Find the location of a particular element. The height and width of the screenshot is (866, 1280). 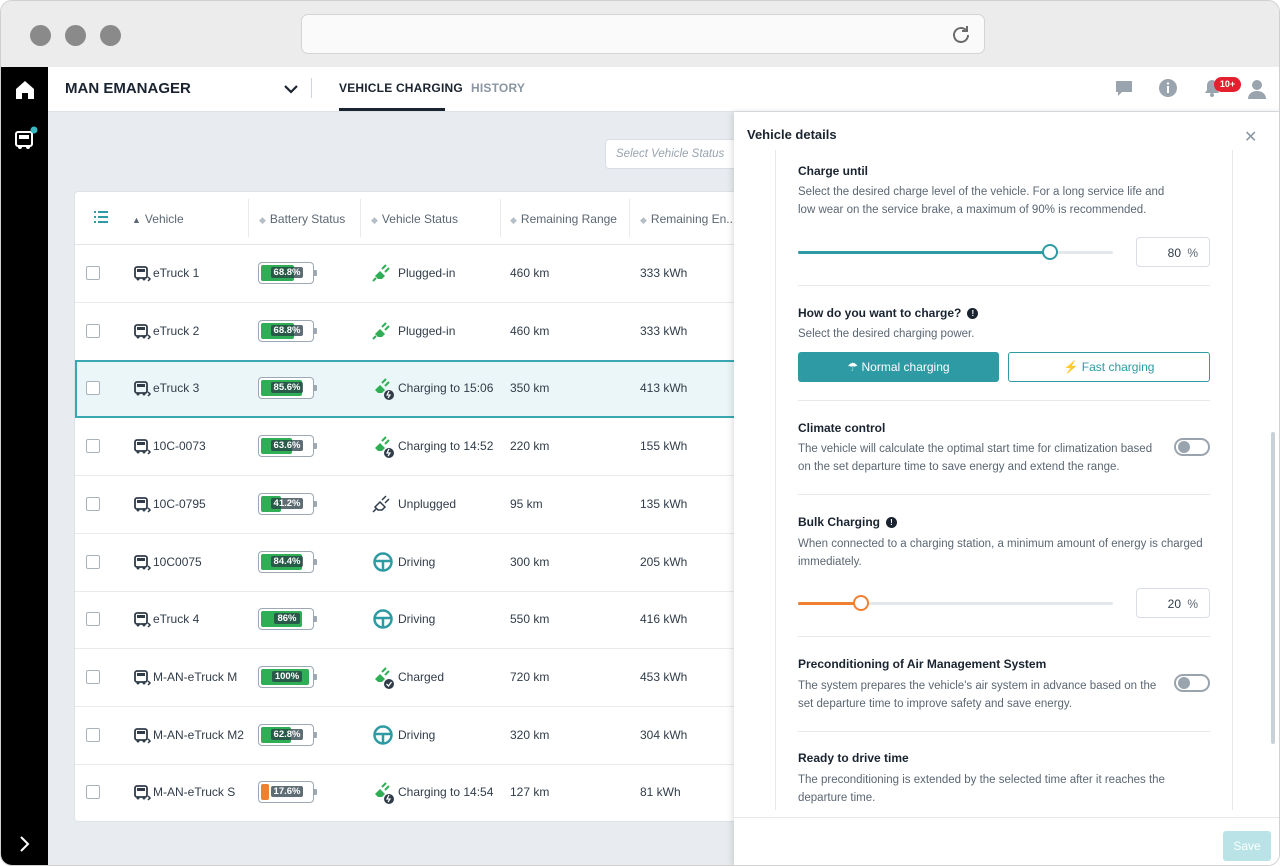

vehicle-name: 10C0075 is located at coordinates (177, 562).